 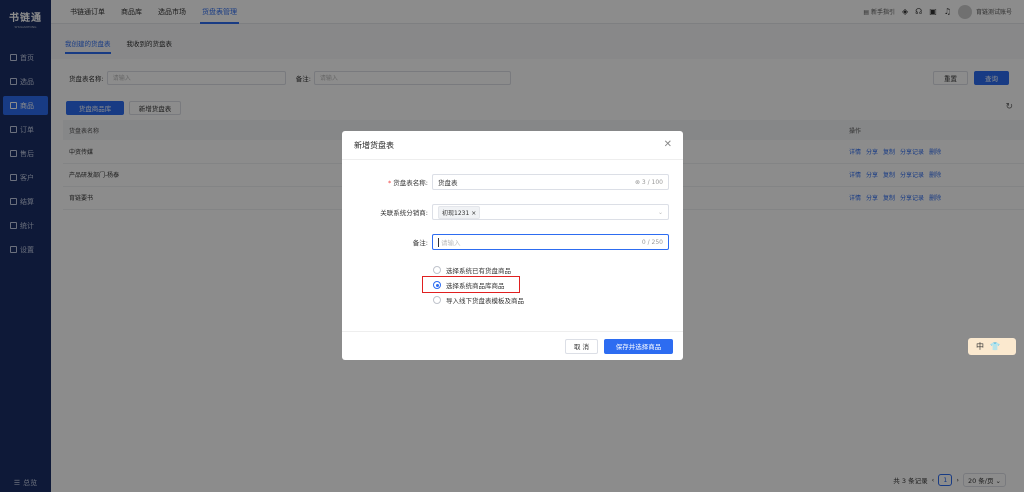 I want to click on dialog-footer: 取 消 保存并选择商品, so click(x=512, y=345).